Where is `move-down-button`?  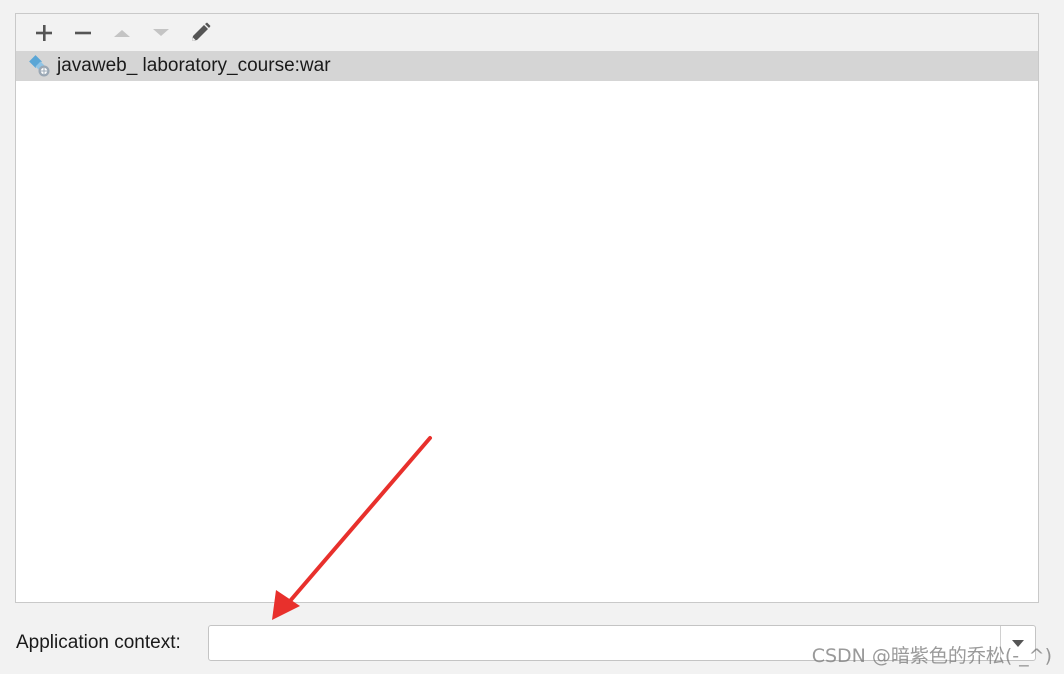 move-down-button is located at coordinates (160, 32).